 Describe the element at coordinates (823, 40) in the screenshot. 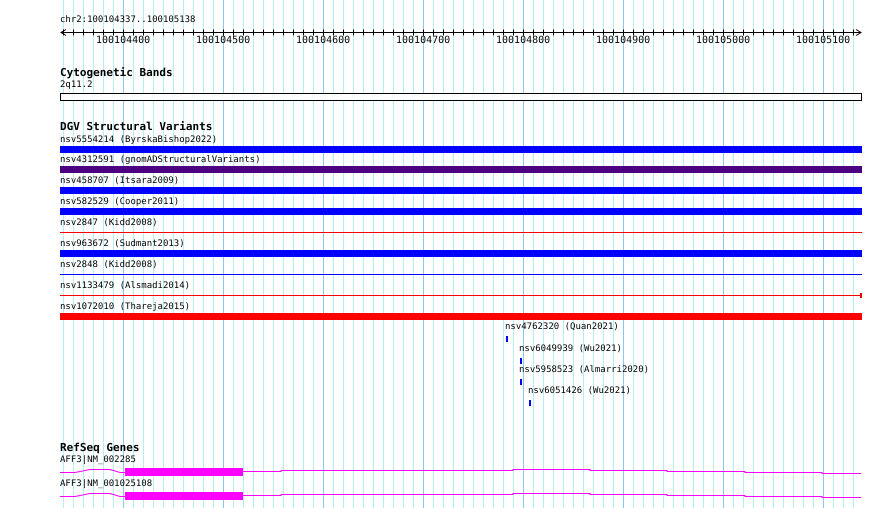

I see `scale-label: 100105100` at that location.